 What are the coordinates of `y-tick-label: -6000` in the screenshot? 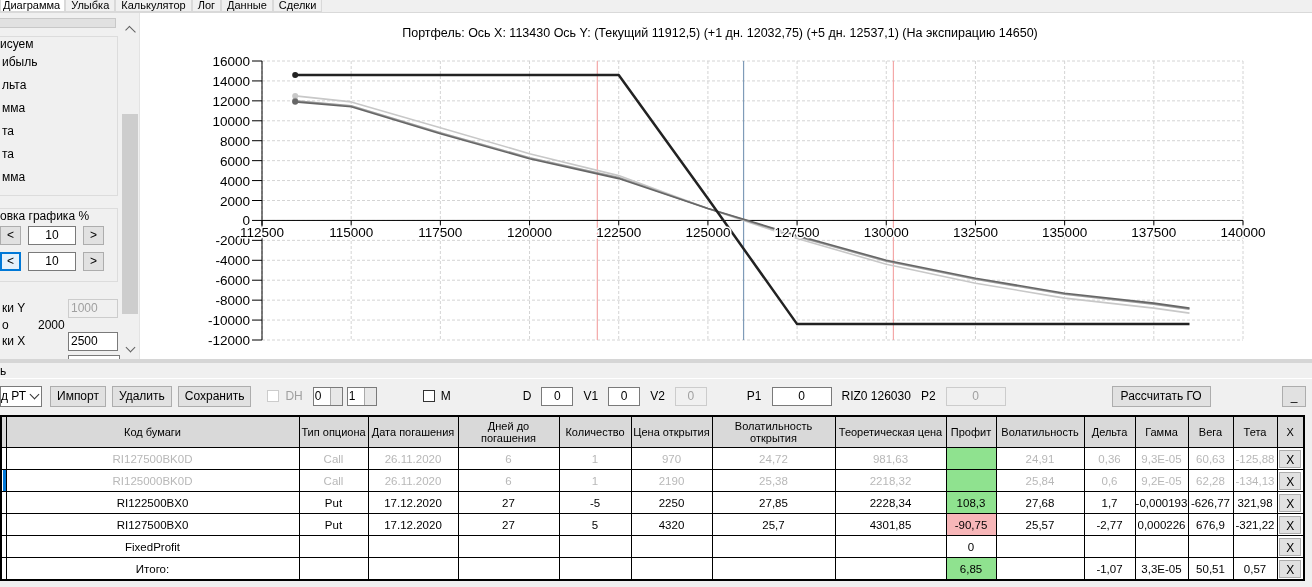 It's located at (232, 281).